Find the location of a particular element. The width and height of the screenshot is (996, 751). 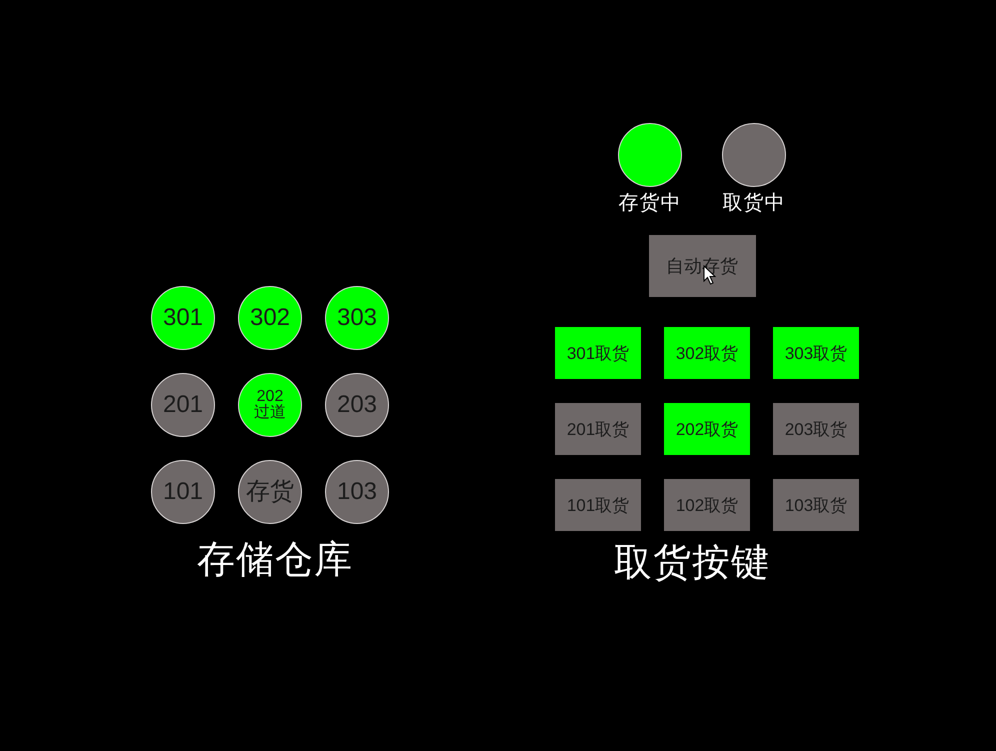

section-title: 存储仓库 is located at coordinates (275, 560).